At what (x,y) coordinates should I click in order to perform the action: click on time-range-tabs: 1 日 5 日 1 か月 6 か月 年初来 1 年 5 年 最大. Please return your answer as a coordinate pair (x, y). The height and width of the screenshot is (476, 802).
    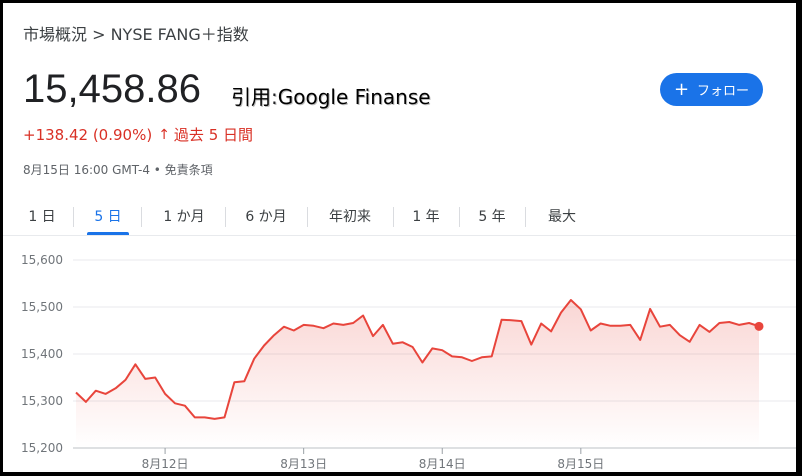
    Looking at the image, I should click on (399, 217).